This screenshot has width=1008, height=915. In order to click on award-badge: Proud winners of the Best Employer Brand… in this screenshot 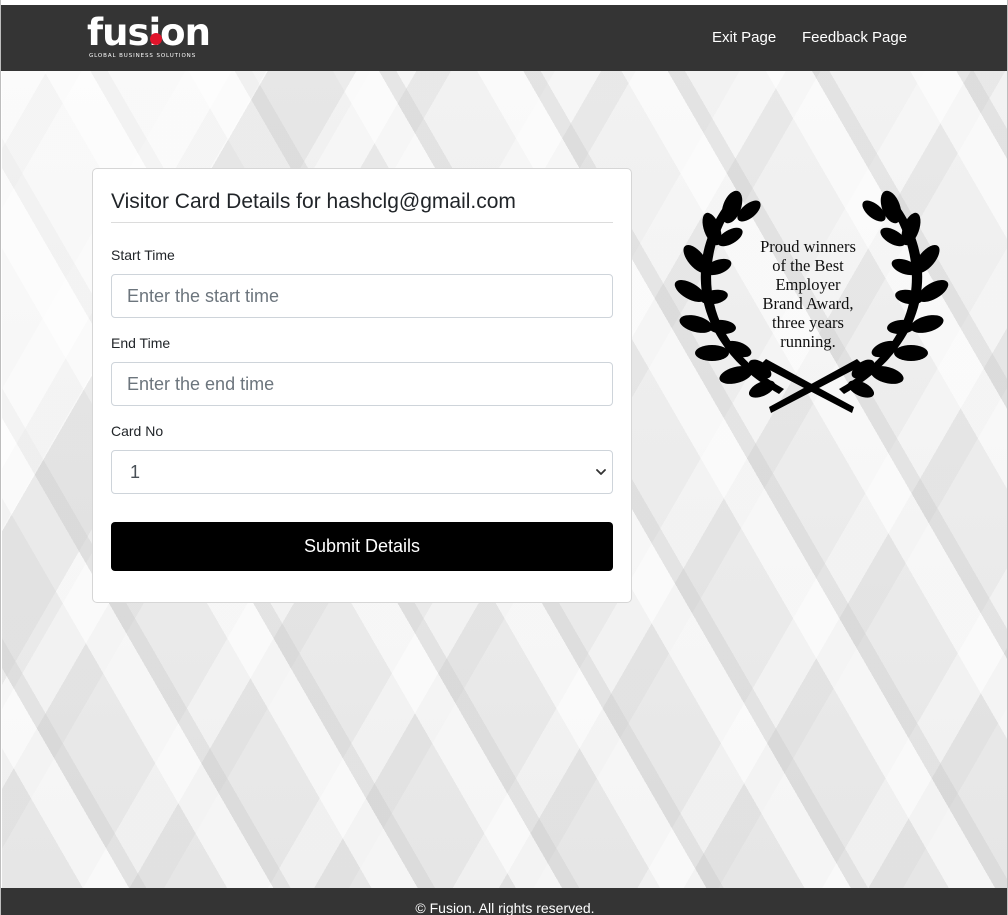, I will do `click(811, 304)`.